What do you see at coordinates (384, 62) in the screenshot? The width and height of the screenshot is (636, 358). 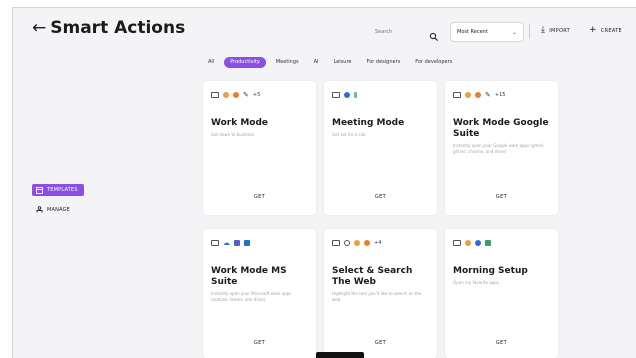 I see `filter-chip-designers: For designers` at bounding box center [384, 62].